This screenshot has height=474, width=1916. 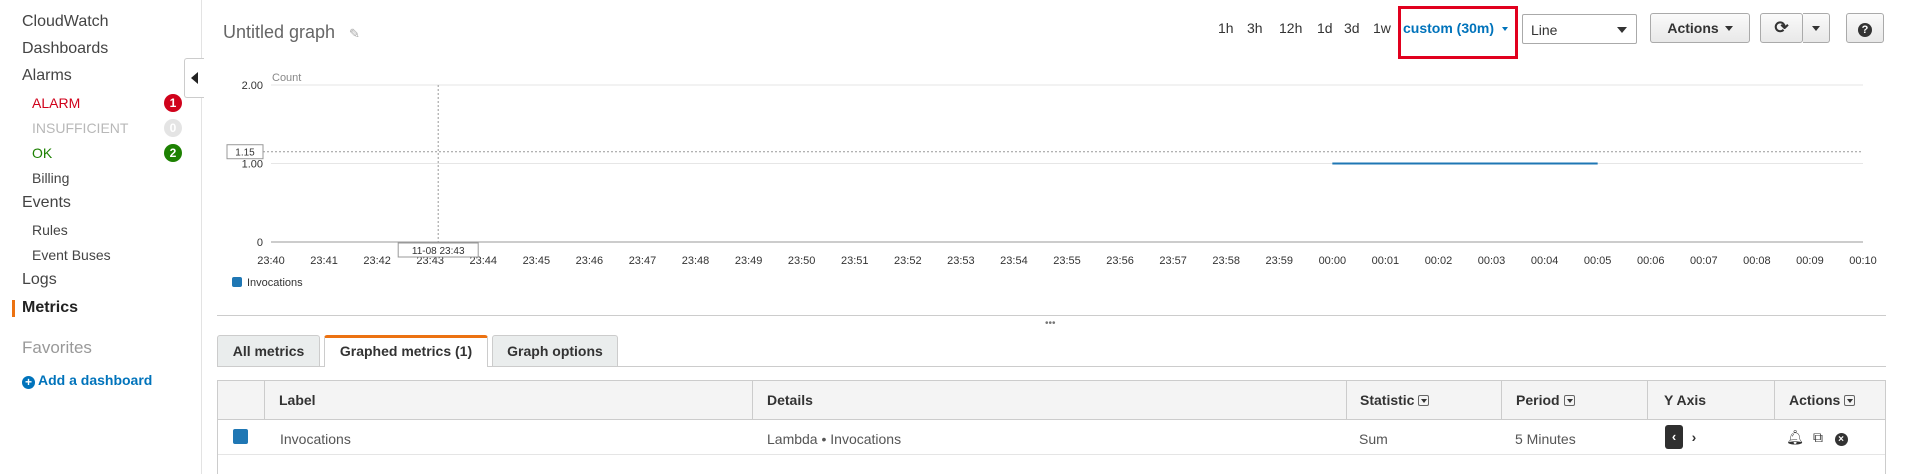 I want to click on column-period: Period, so click(x=1574, y=400).